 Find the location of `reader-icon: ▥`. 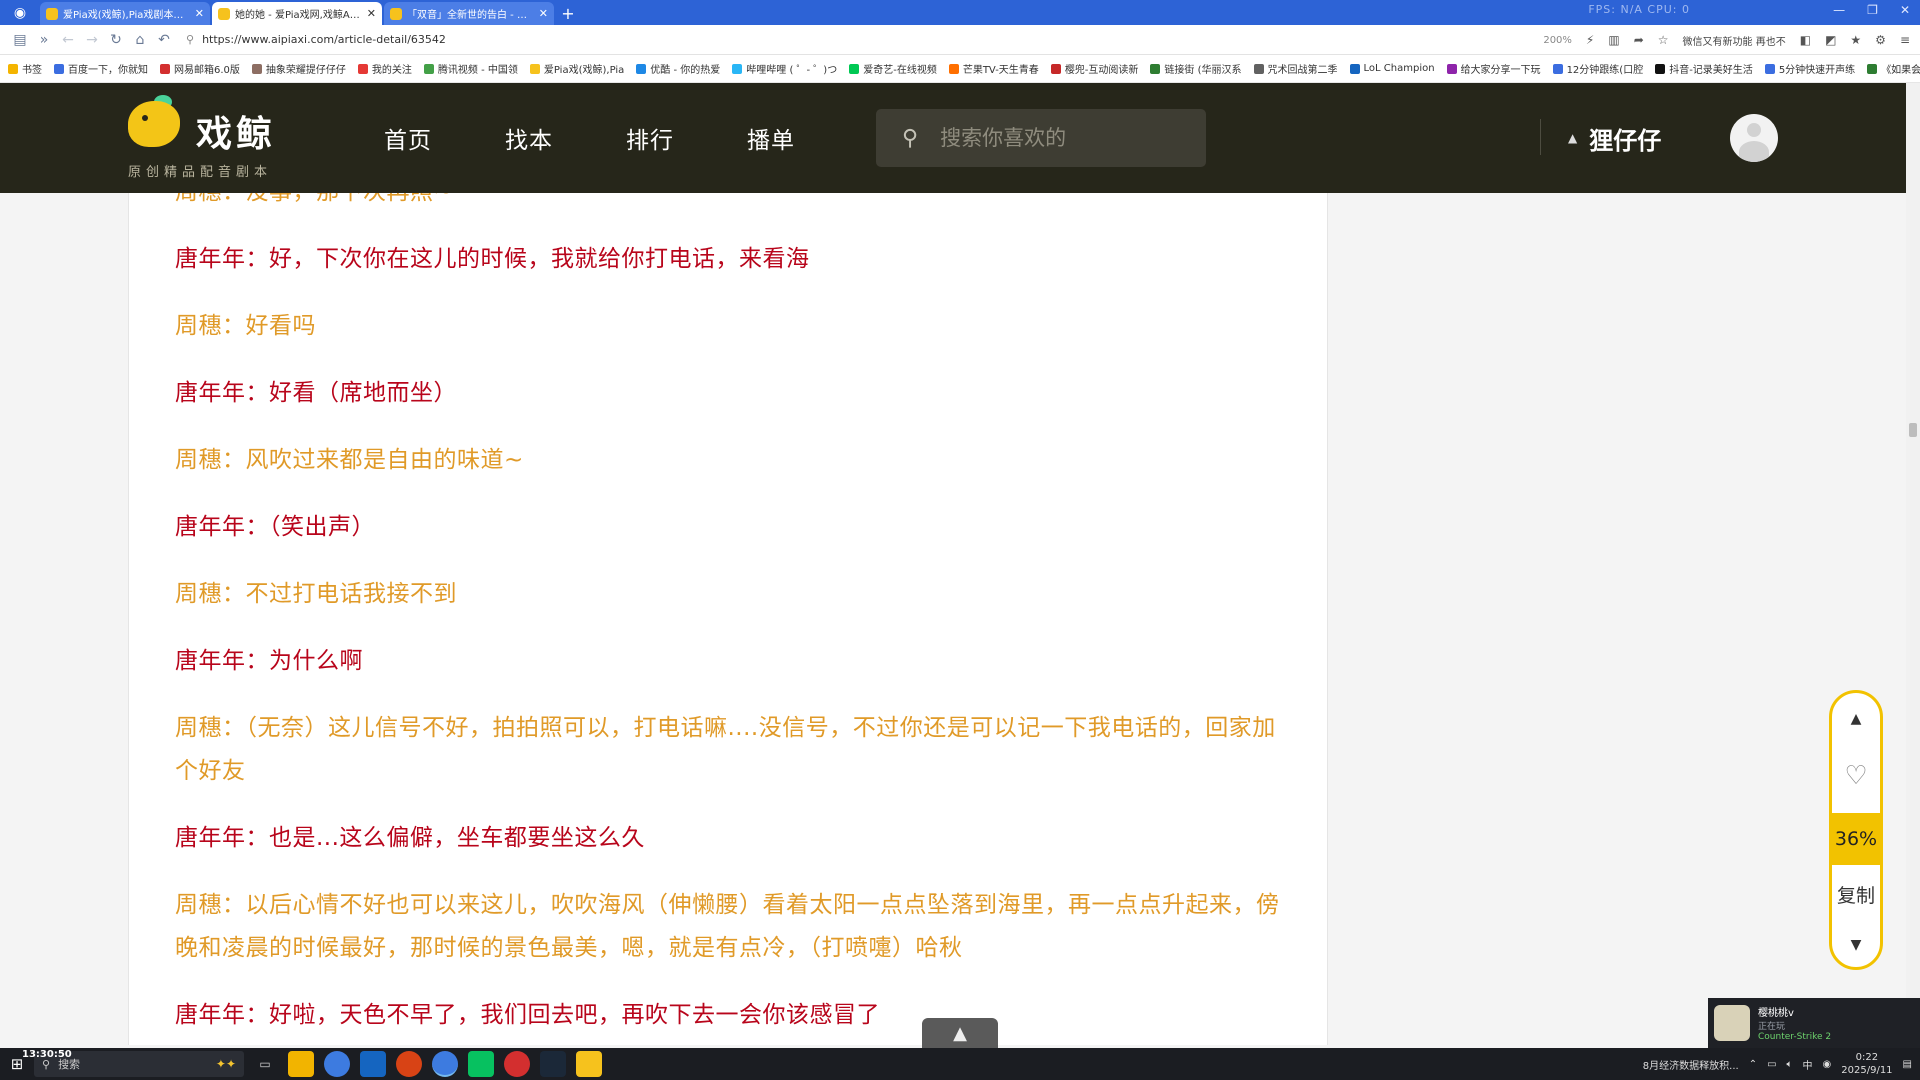

reader-icon: ▥ is located at coordinates (1613, 40).